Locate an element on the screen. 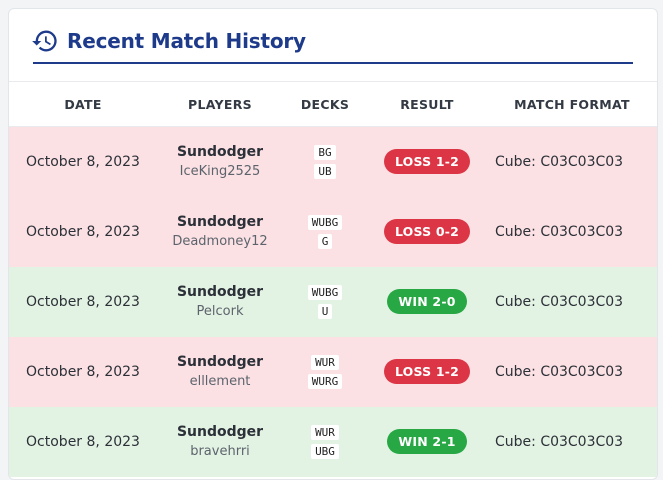  players-cell: Sundodger Deadmoney12 is located at coordinates (220, 232).